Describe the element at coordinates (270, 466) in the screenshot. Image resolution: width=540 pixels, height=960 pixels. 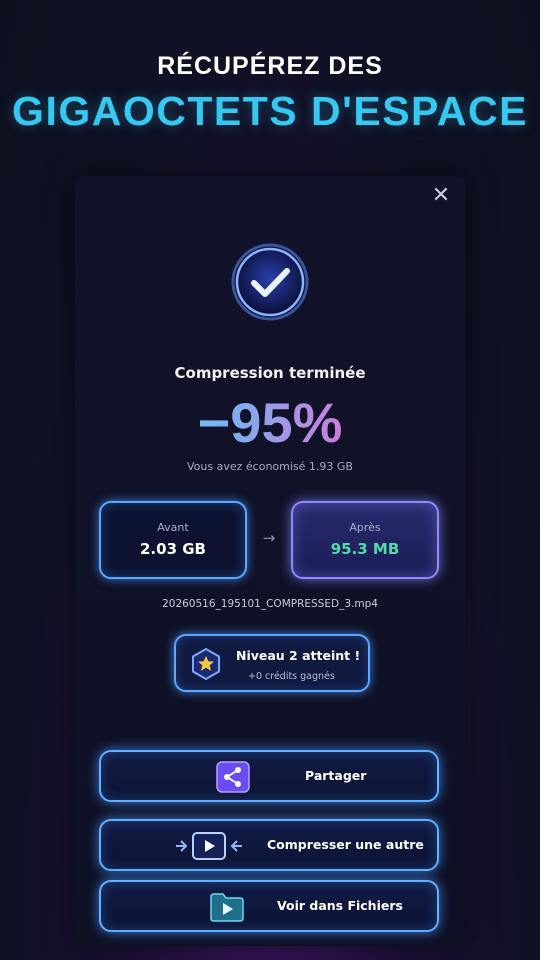
I see `saved-space-text: Vous avez économisé 1.93 GB` at that location.